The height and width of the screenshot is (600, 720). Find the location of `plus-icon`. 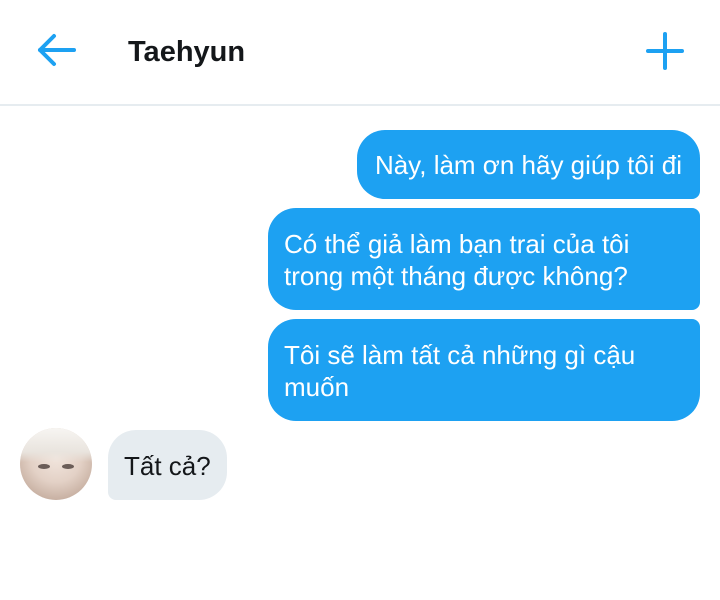

plus-icon is located at coordinates (665, 51).